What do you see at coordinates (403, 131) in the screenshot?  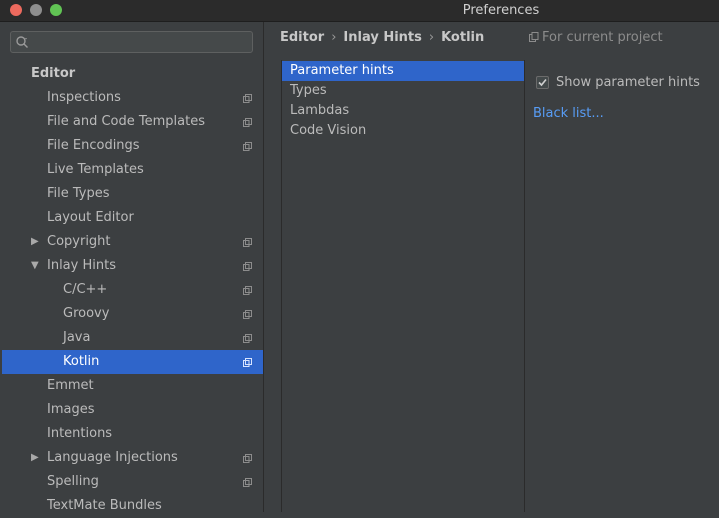 I see `hint-type-code-vision: Code Vision` at bounding box center [403, 131].